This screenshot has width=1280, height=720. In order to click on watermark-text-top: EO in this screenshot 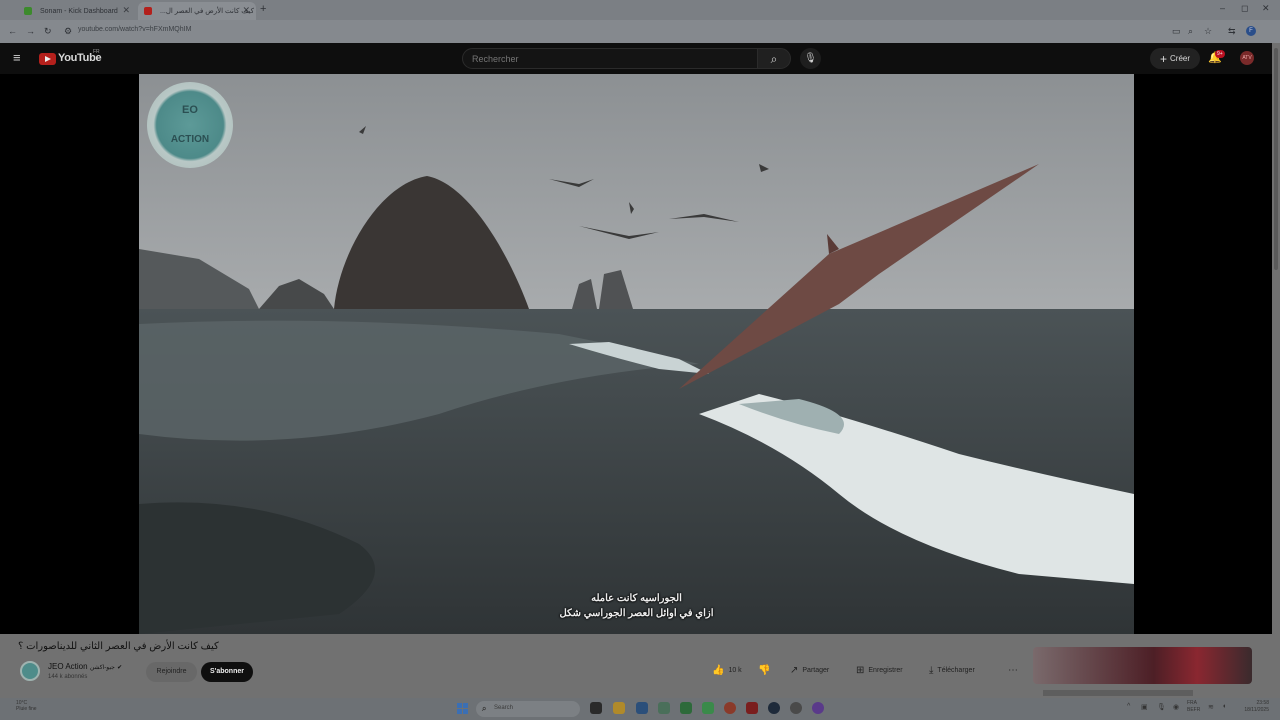, I will do `click(190, 110)`.